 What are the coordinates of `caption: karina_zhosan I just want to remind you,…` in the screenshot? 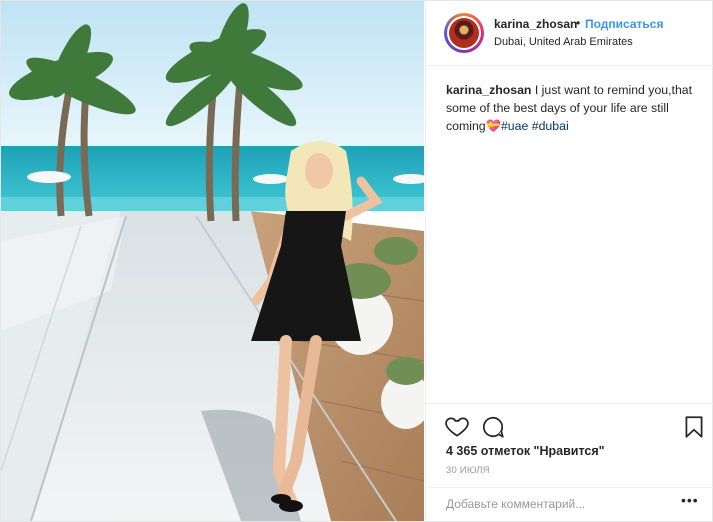 It's located at (573, 108).